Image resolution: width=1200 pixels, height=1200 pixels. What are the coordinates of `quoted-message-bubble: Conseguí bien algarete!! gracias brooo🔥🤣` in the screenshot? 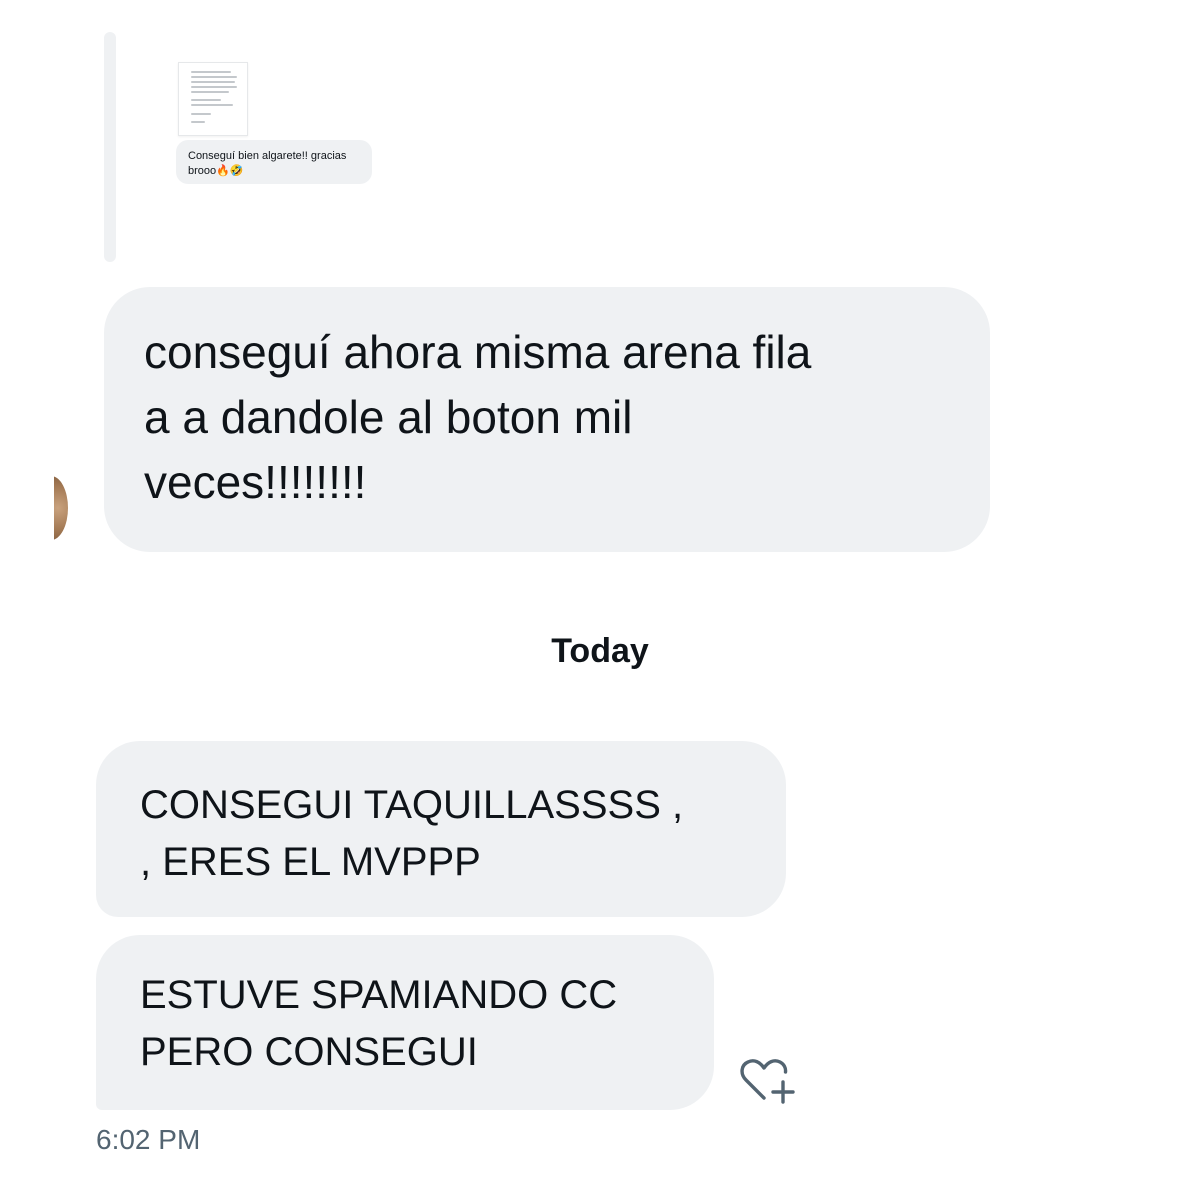 It's located at (274, 162).